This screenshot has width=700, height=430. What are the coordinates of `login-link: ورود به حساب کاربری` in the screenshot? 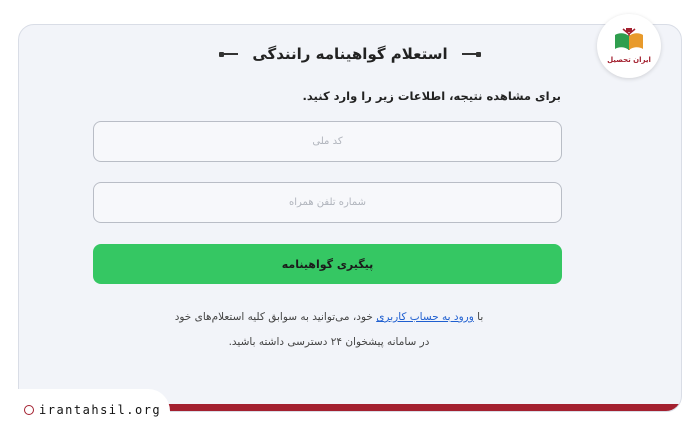 It's located at (425, 317).